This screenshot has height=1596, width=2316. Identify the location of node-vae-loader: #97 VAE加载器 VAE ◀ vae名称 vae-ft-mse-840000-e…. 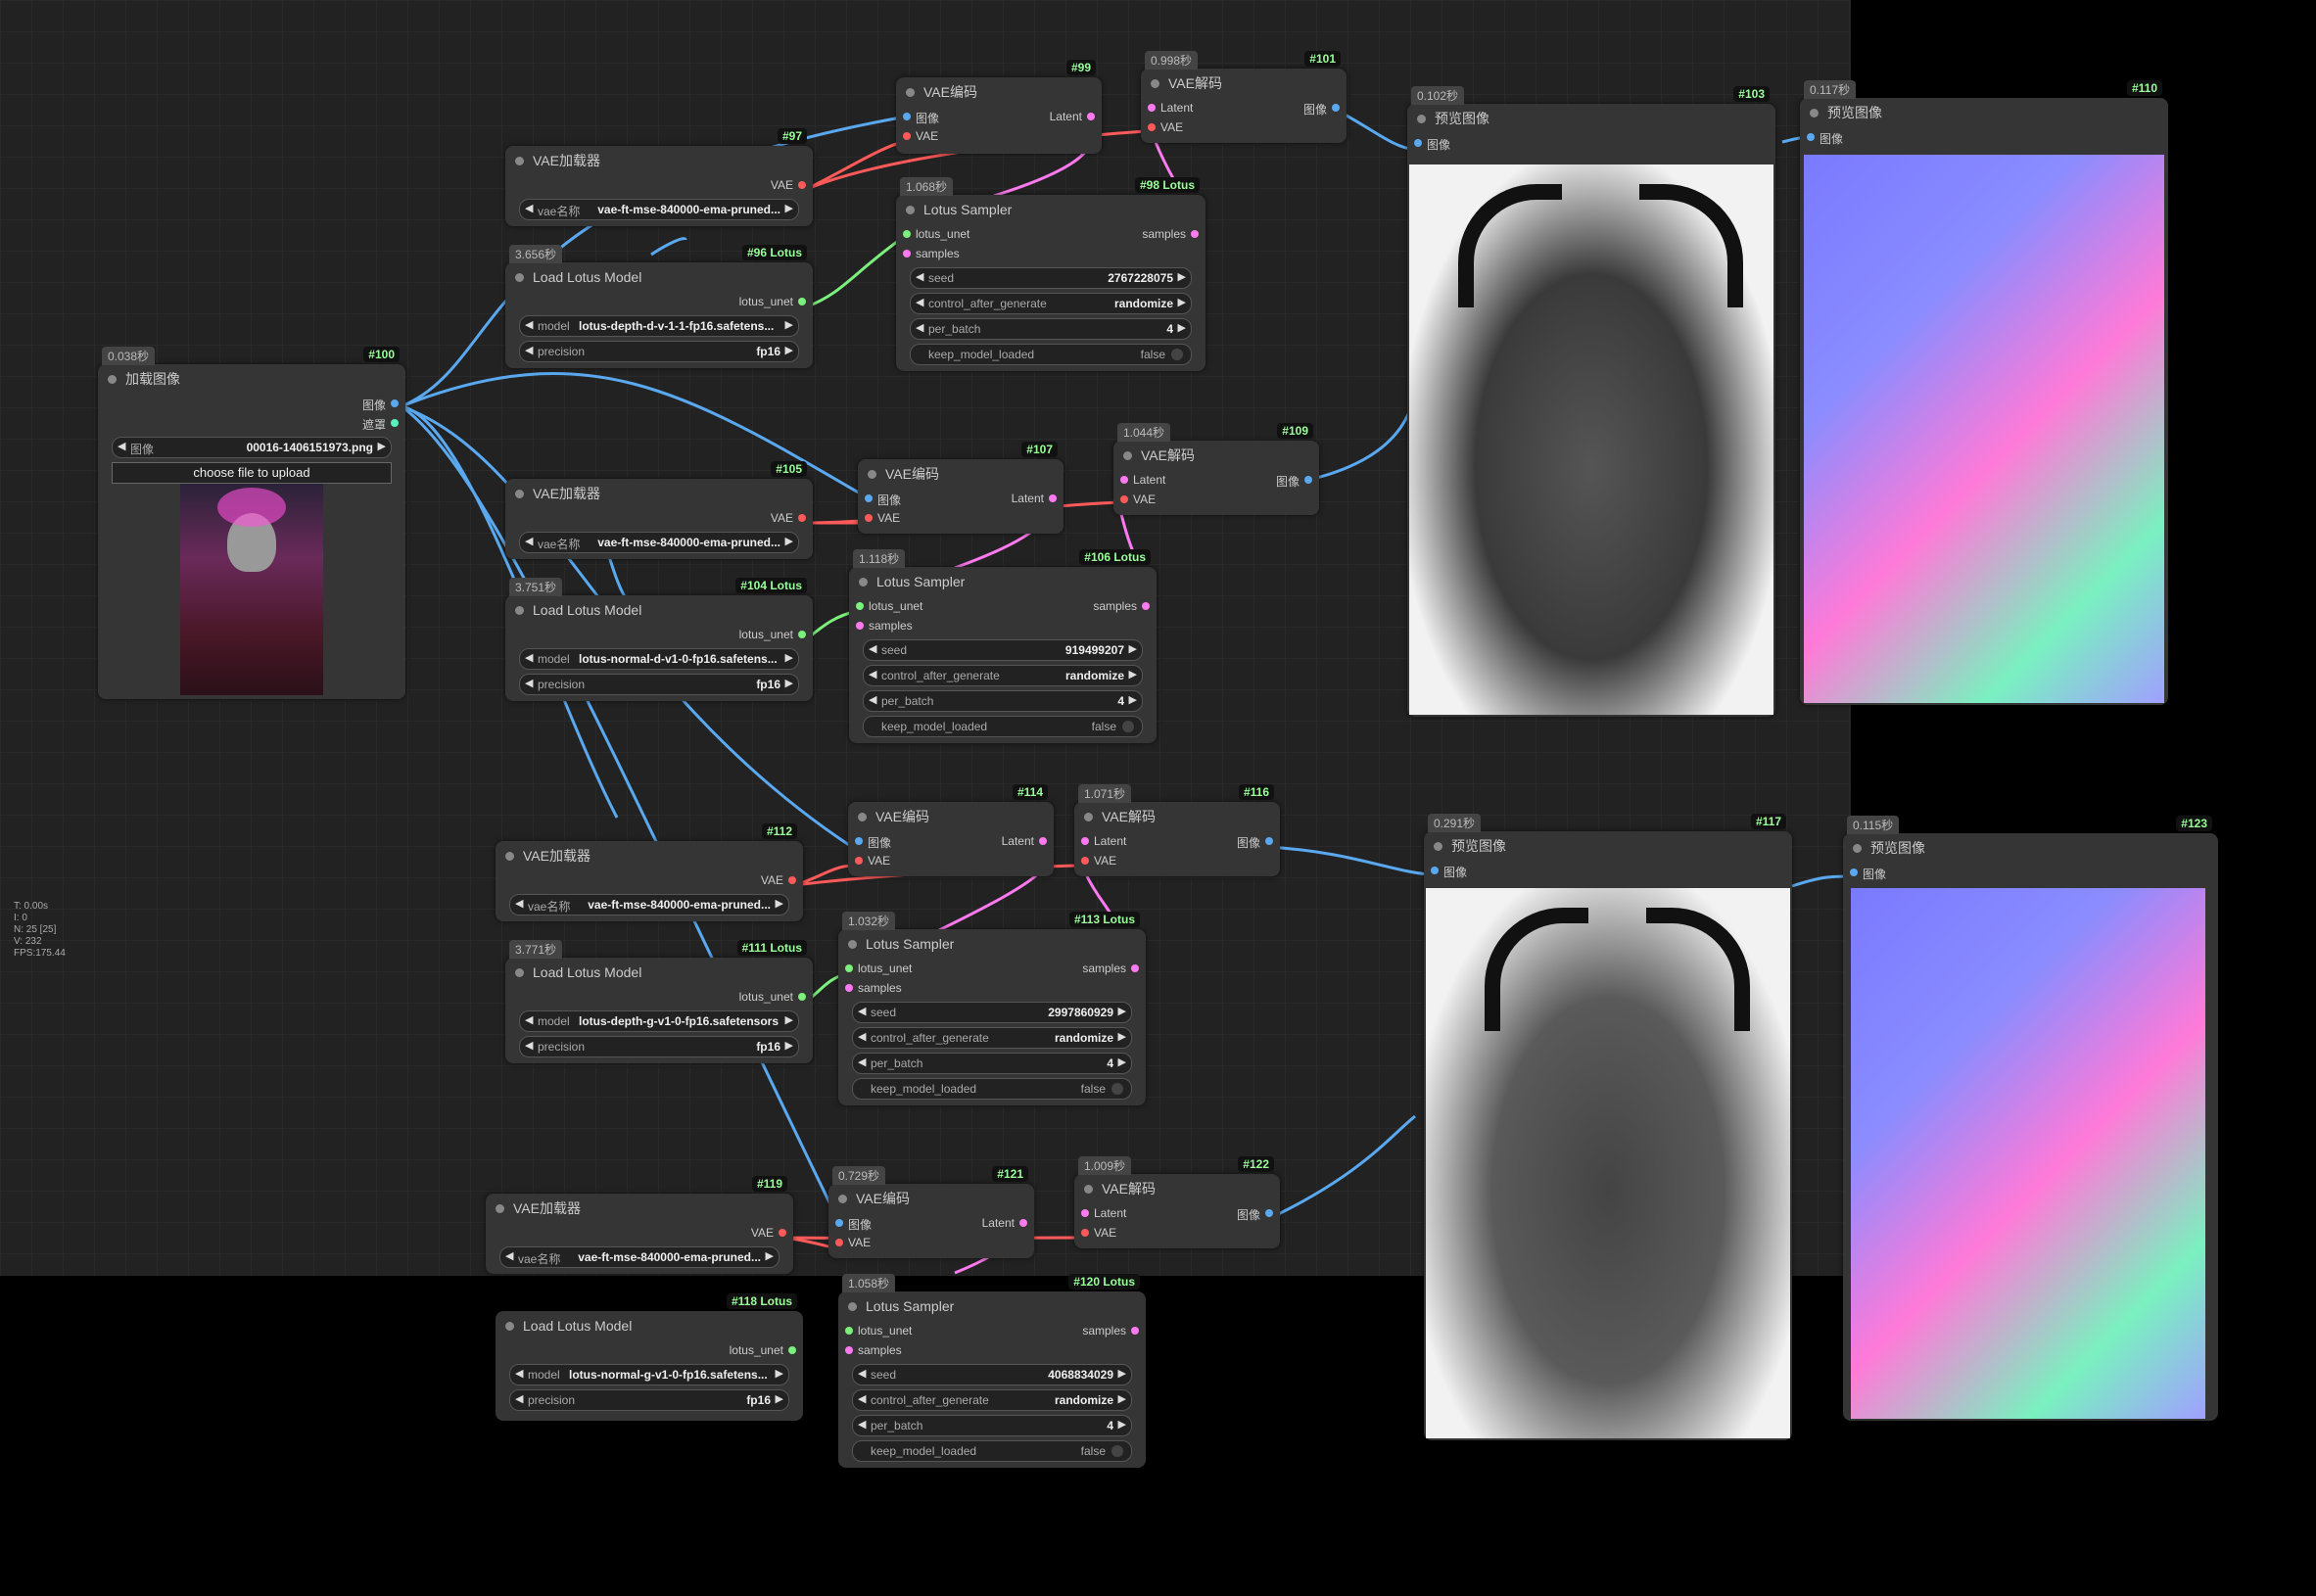
(659, 177).